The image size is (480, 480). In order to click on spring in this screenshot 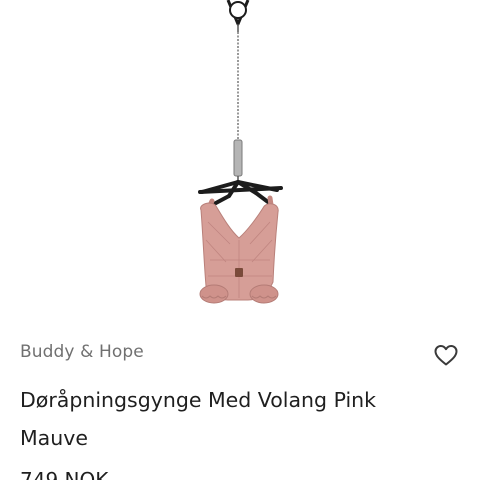, I will do `click(238, 158)`.